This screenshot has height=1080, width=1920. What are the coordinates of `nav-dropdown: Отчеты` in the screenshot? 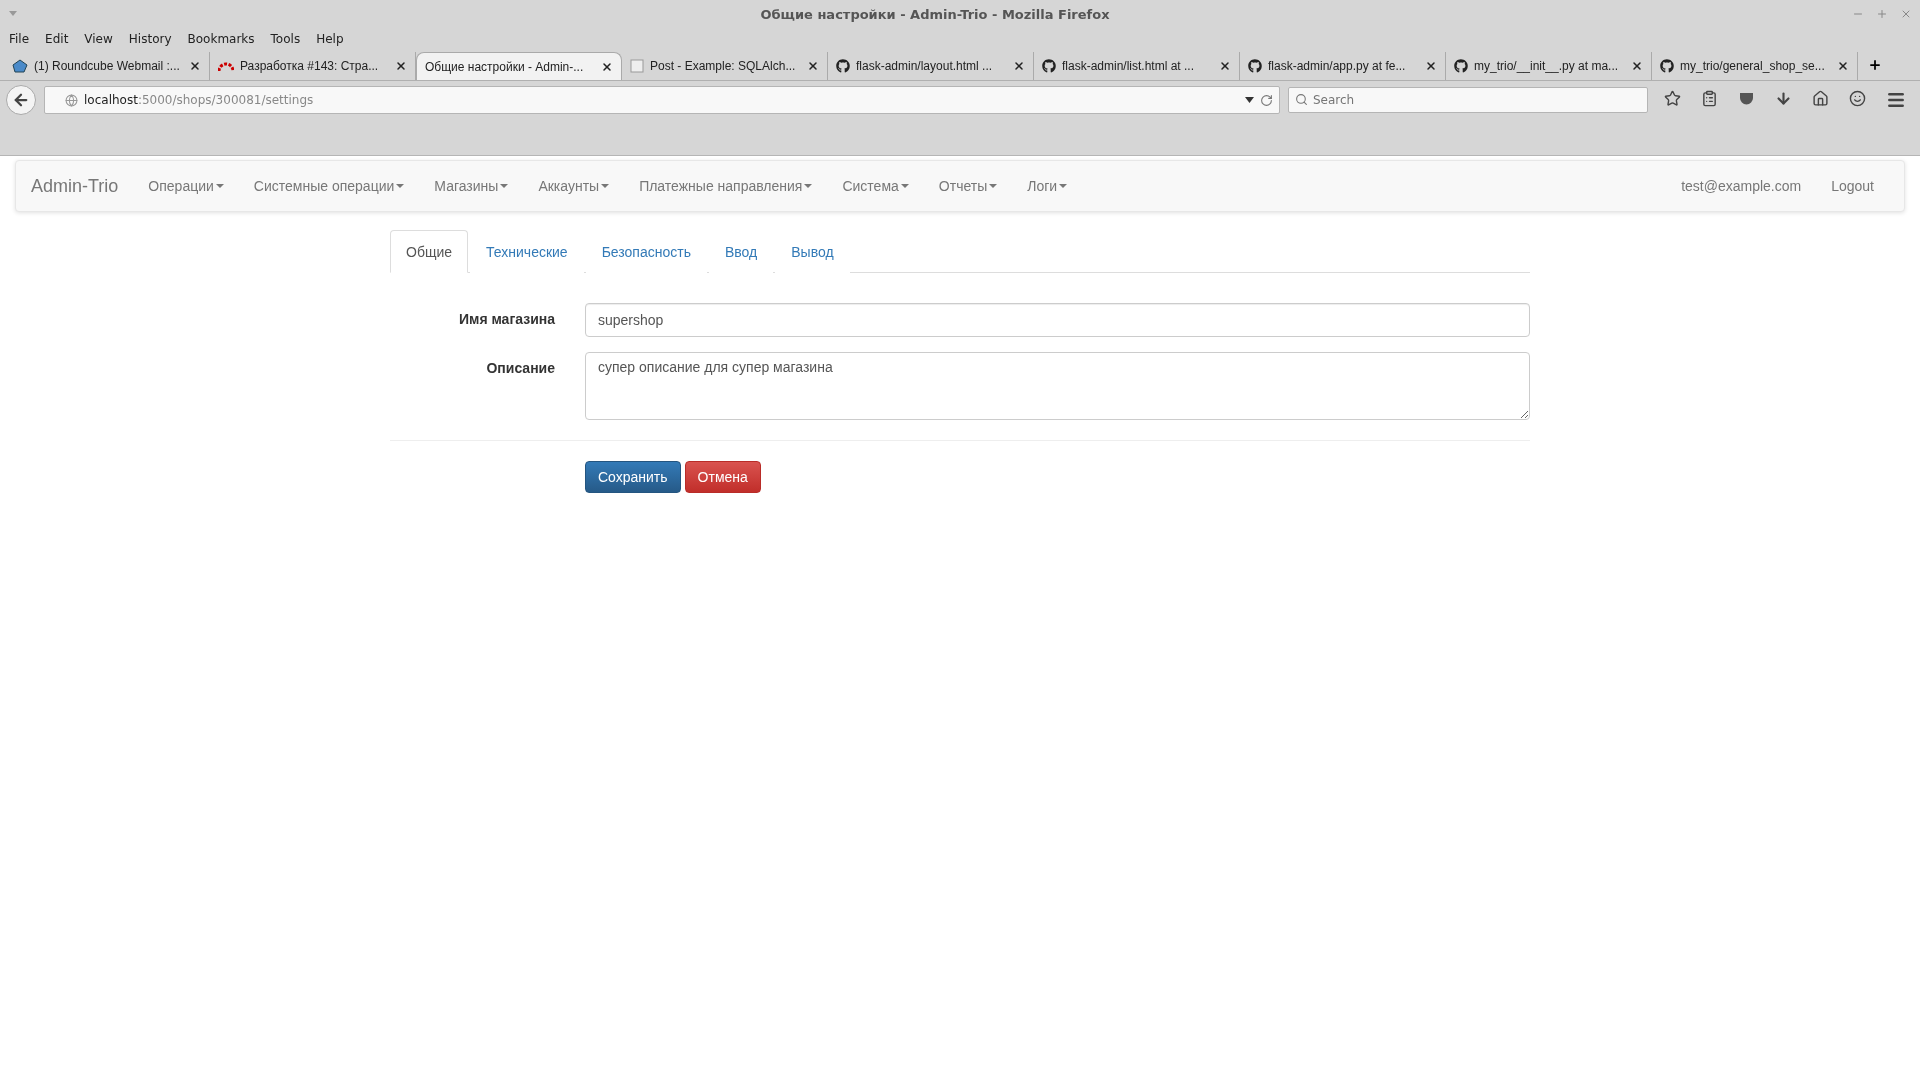 It's located at (968, 186).